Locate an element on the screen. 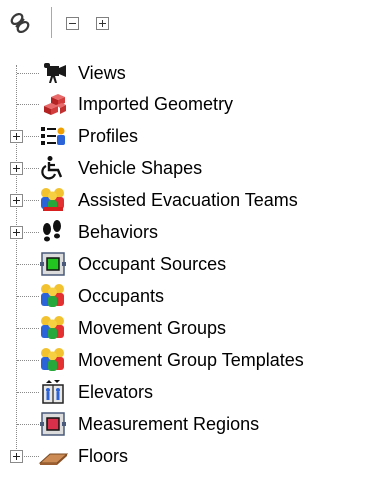 The width and height of the screenshot is (390, 480). tree-item-label: Movement Groups is located at coordinates (152, 328).